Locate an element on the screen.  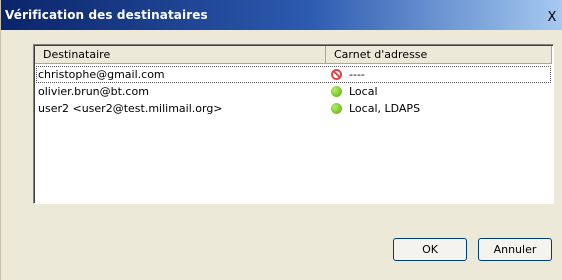
column-header-address-book: Carnet d'adresse is located at coordinates (439, 54).